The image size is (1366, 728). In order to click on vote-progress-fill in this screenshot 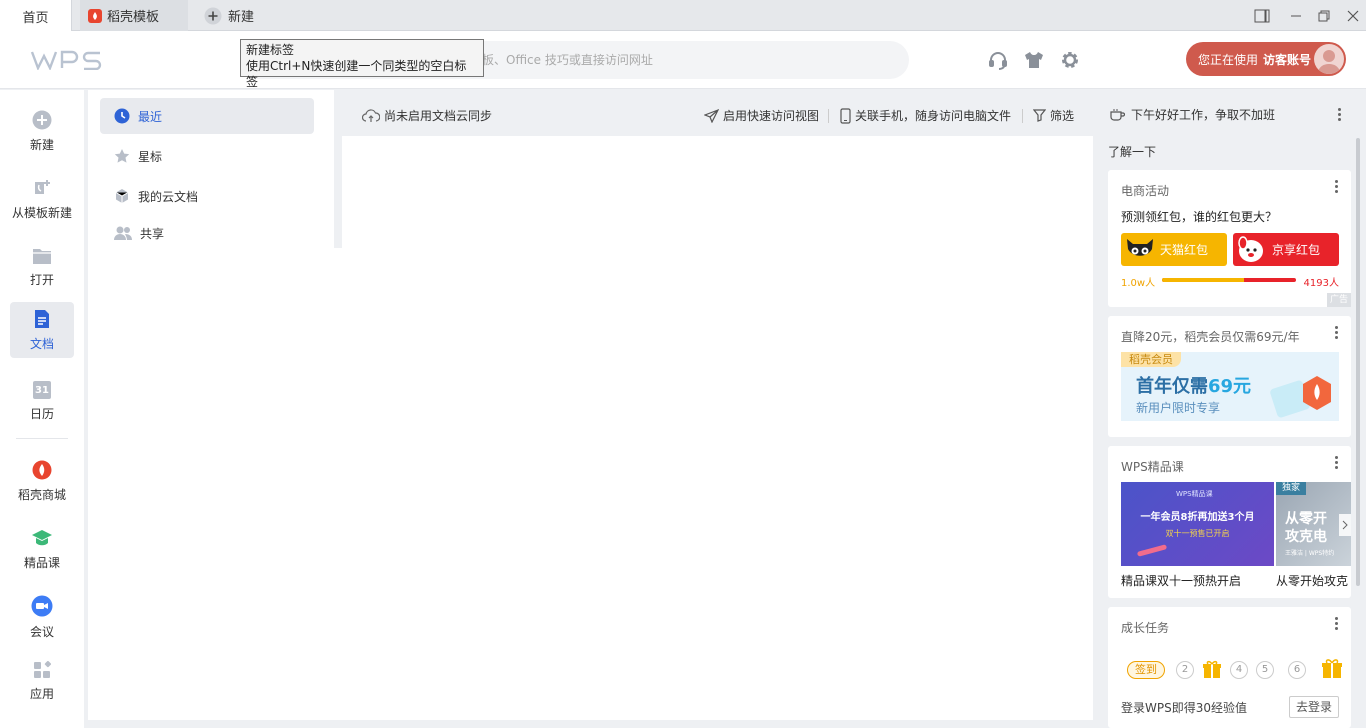, I will do `click(1203, 280)`.